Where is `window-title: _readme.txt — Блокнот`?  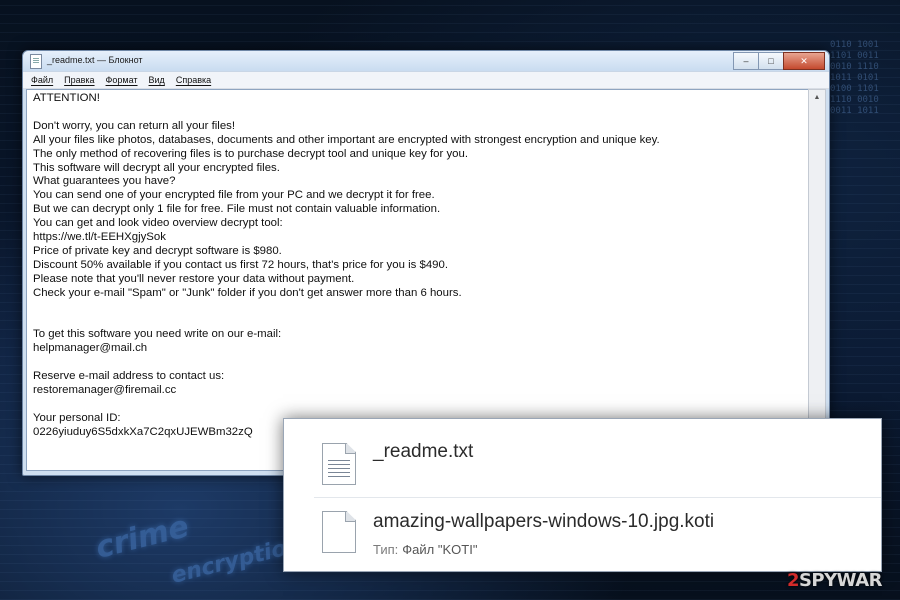
window-title: _readme.txt — Блокнот is located at coordinates (95, 60).